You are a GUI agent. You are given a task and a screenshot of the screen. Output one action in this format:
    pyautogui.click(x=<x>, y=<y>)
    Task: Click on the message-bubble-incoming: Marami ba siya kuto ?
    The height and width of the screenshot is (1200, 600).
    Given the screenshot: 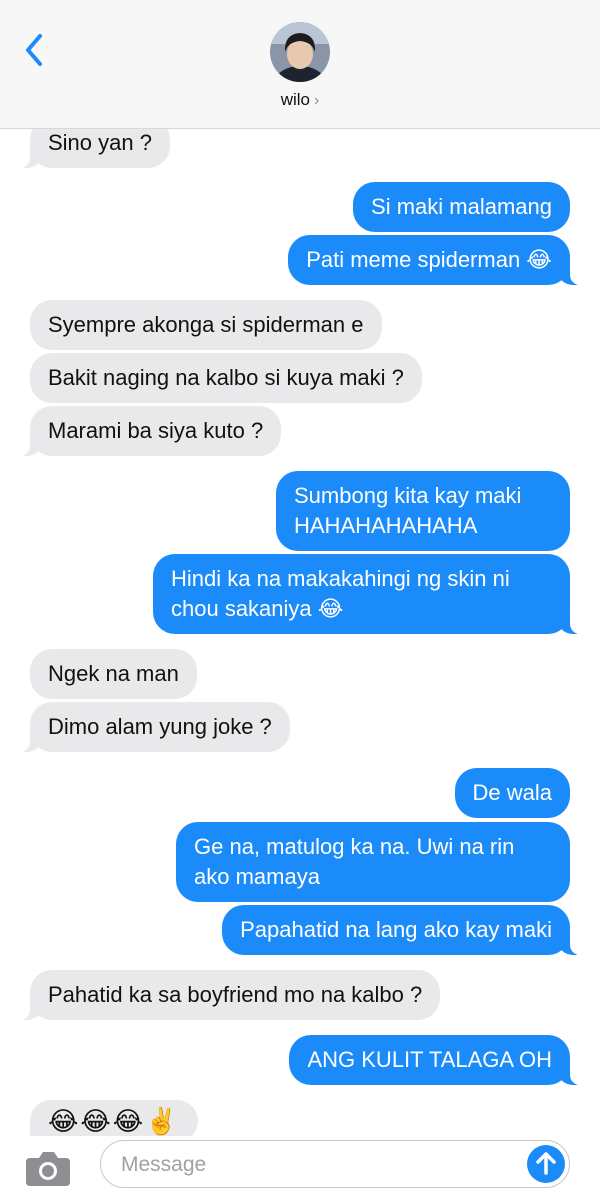 What is the action you would take?
    pyautogui.click(x=149, y=431)
    